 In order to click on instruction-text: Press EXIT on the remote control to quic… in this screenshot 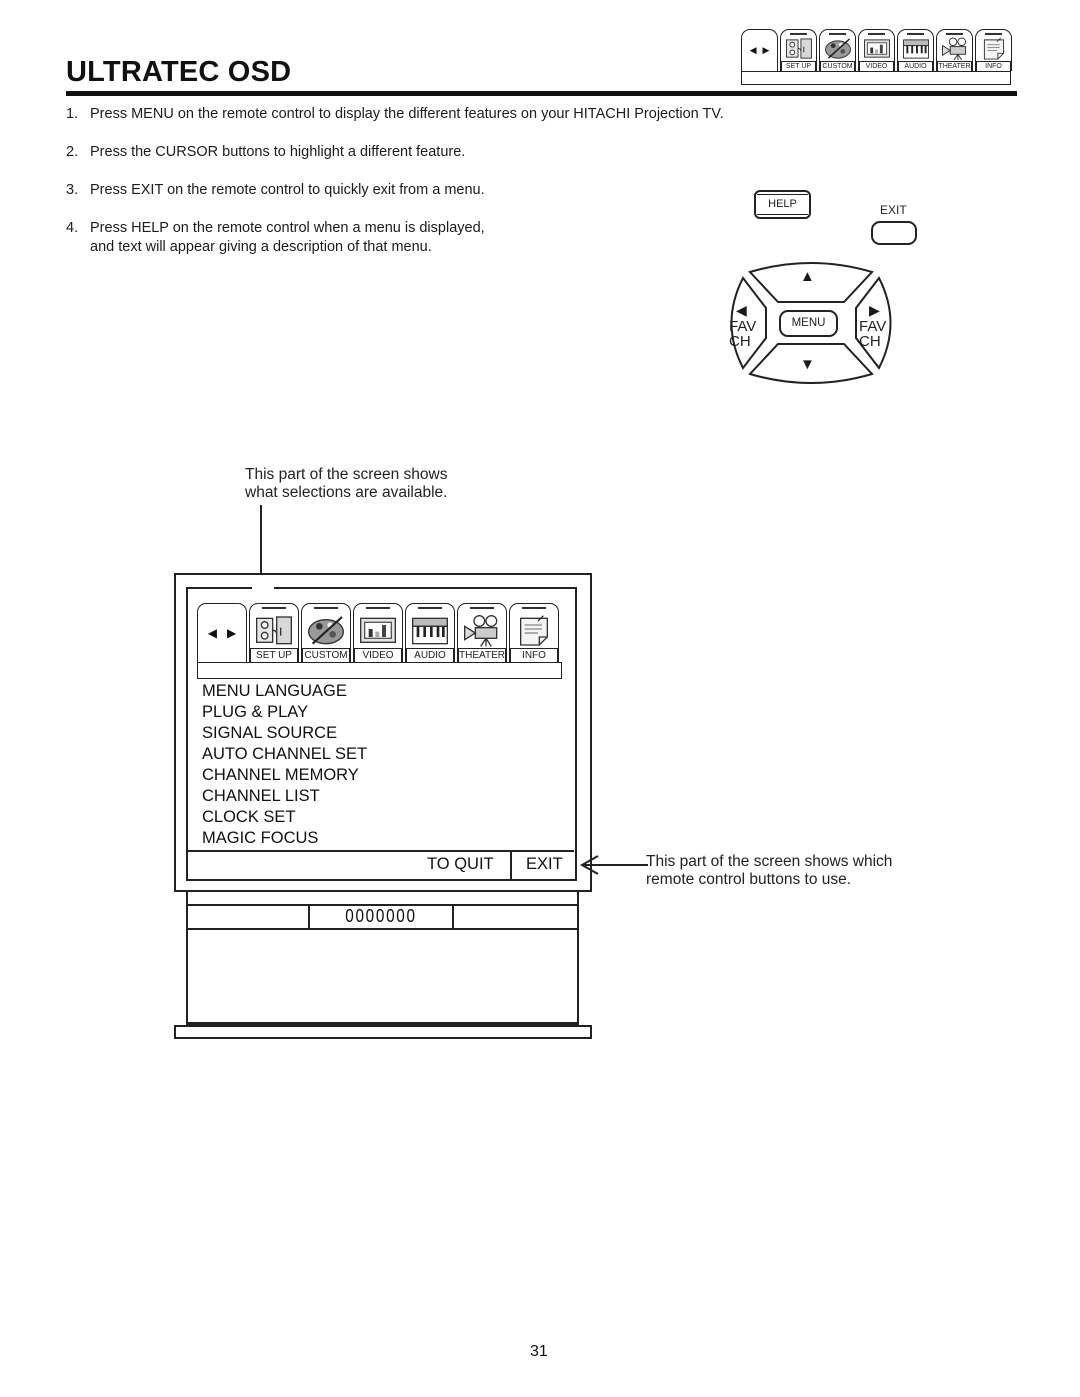, I will do `click(287, 190)`.